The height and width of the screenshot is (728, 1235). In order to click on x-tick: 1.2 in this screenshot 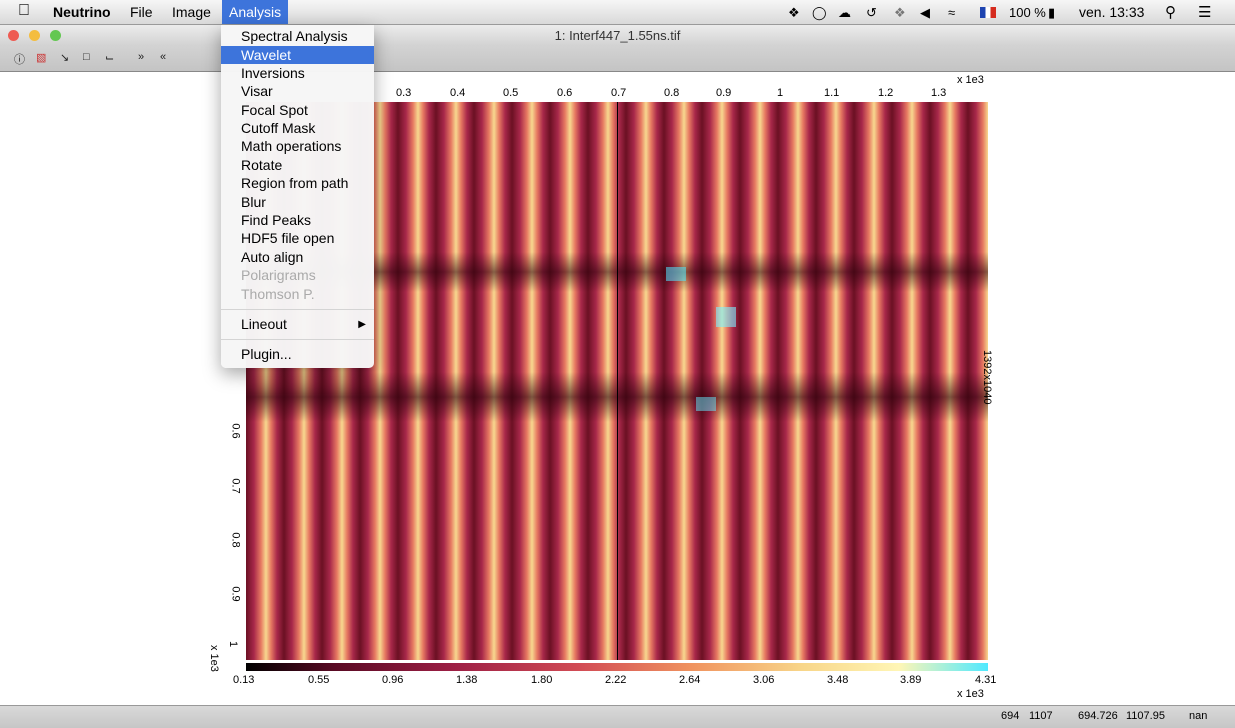, I will do `click(886, 93)`.